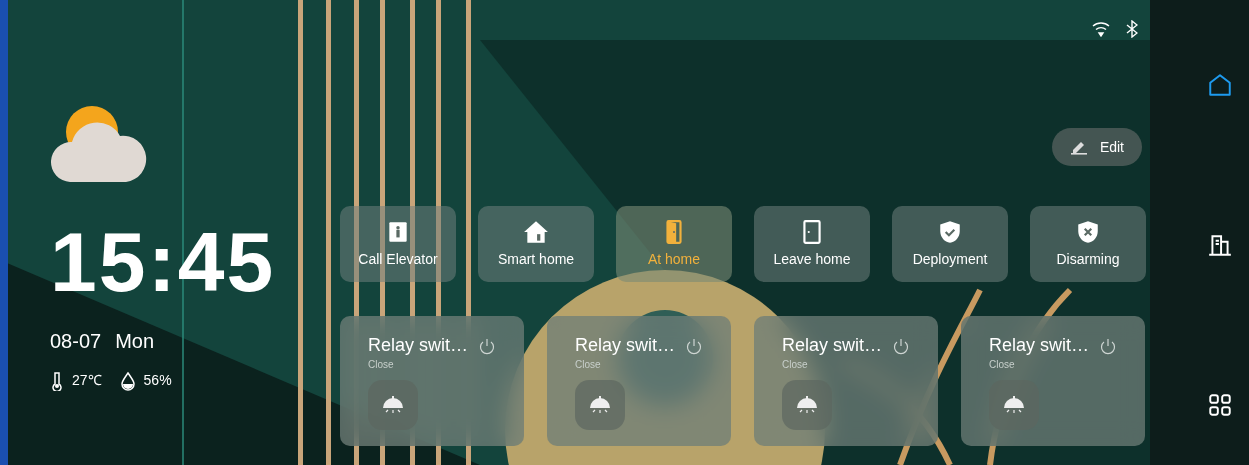 Image resolution: width=1249 pixels, height=465 pixels. Describe the element at coordinates (76, 341) in the screenshot. I see `date-text: 08-07` at that location.